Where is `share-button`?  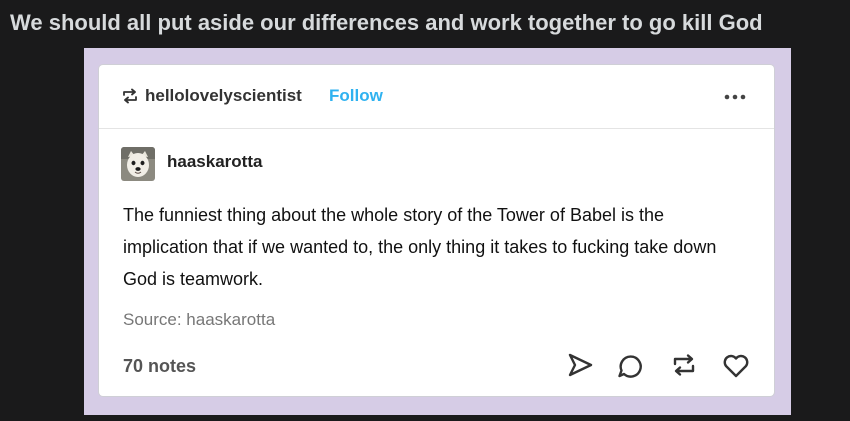 share-button is located at coordinates (580, 365).